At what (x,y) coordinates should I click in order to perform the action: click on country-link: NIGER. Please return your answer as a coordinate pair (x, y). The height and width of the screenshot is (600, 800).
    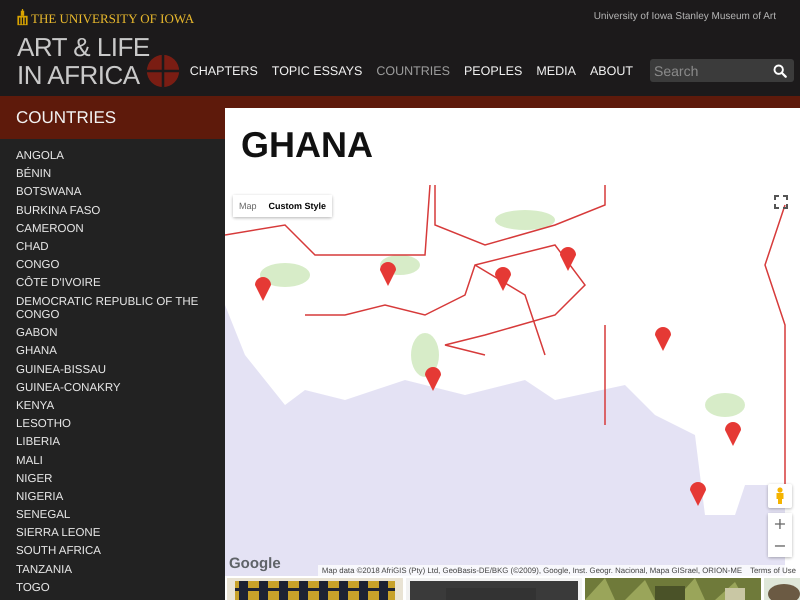
    Looking at the image, I should click on (115, 479).